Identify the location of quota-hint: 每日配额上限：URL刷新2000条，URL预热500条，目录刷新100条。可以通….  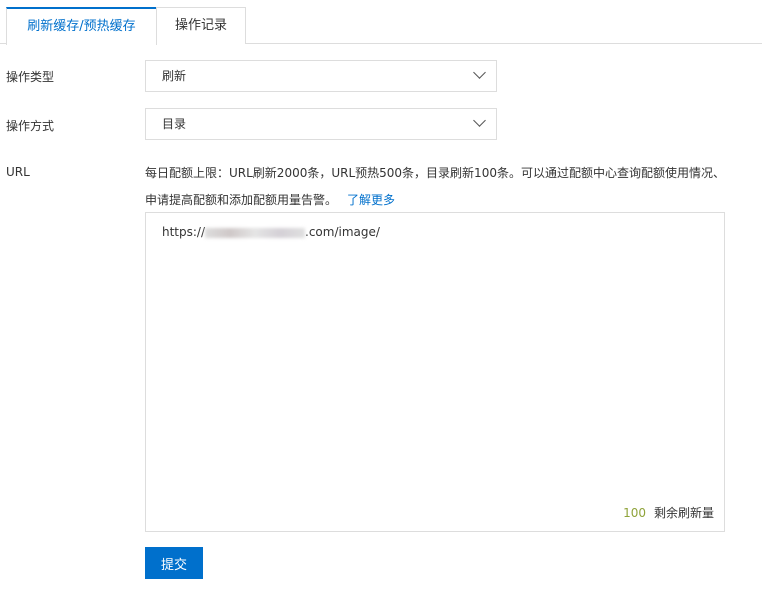
(440, 187).